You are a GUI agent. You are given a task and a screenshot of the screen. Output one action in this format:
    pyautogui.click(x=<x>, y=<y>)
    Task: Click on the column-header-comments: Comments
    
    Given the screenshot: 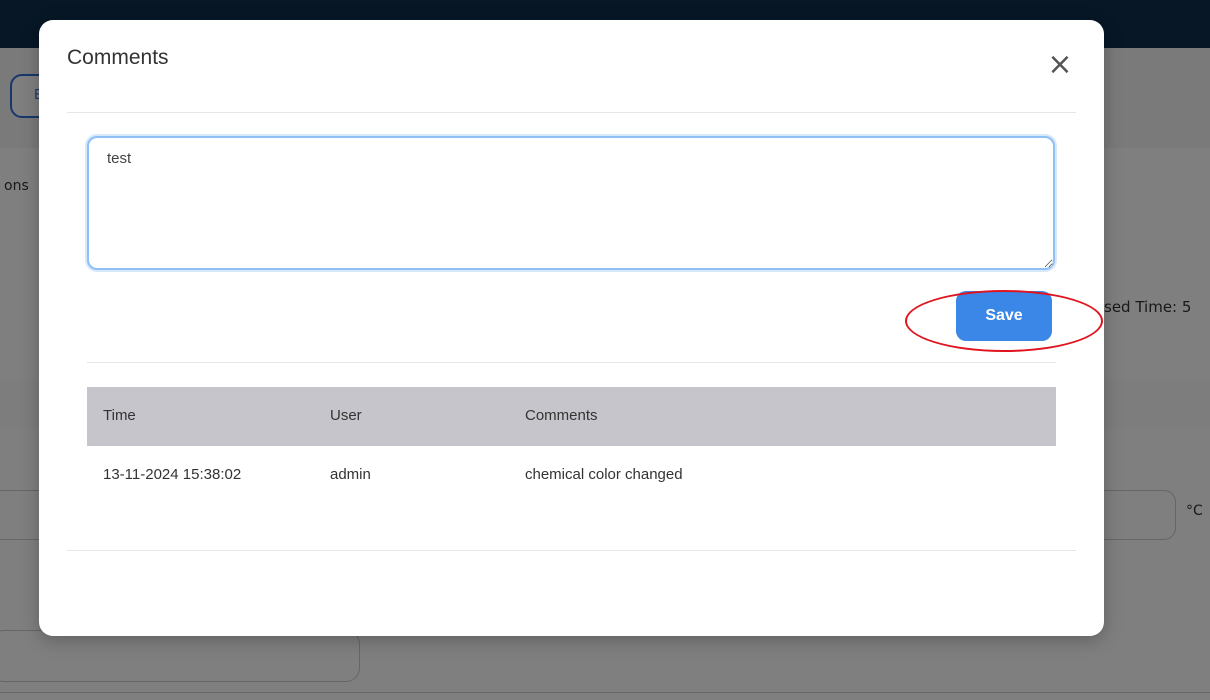 What is the action you would take?
    pyautogui.click(x=561, y=415)
    